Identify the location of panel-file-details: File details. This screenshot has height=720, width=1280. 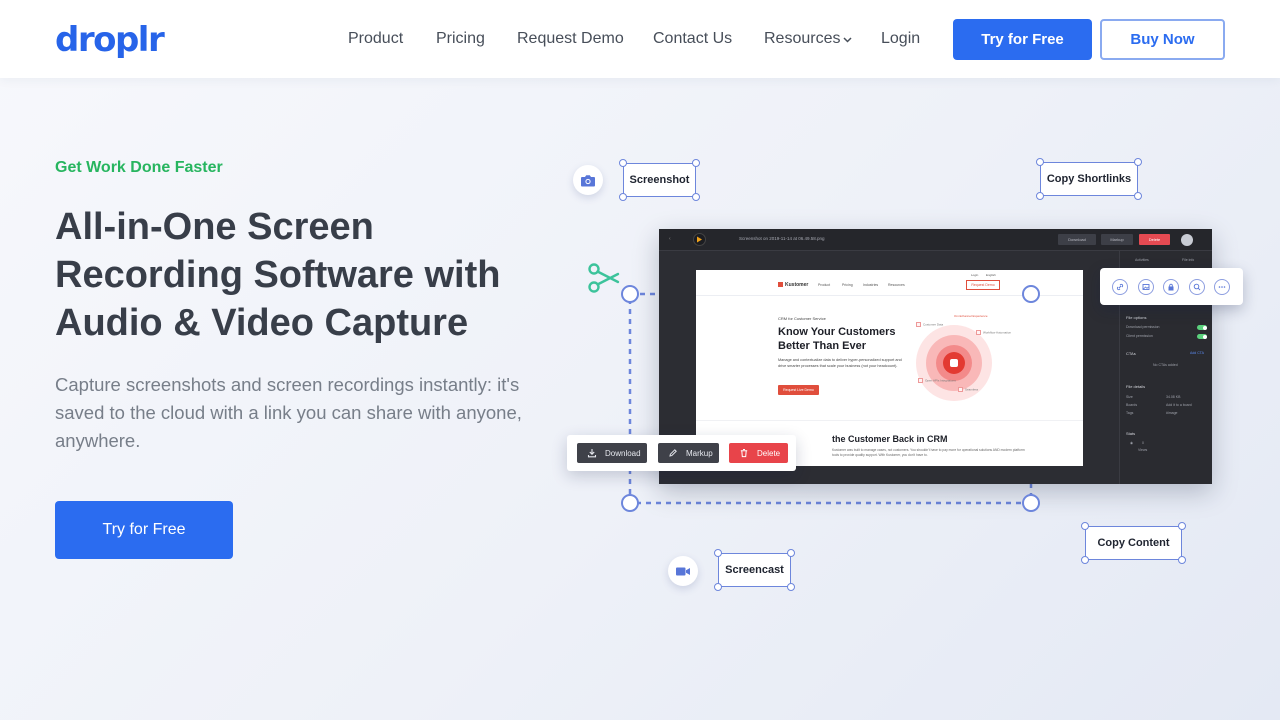
(1136, 386).